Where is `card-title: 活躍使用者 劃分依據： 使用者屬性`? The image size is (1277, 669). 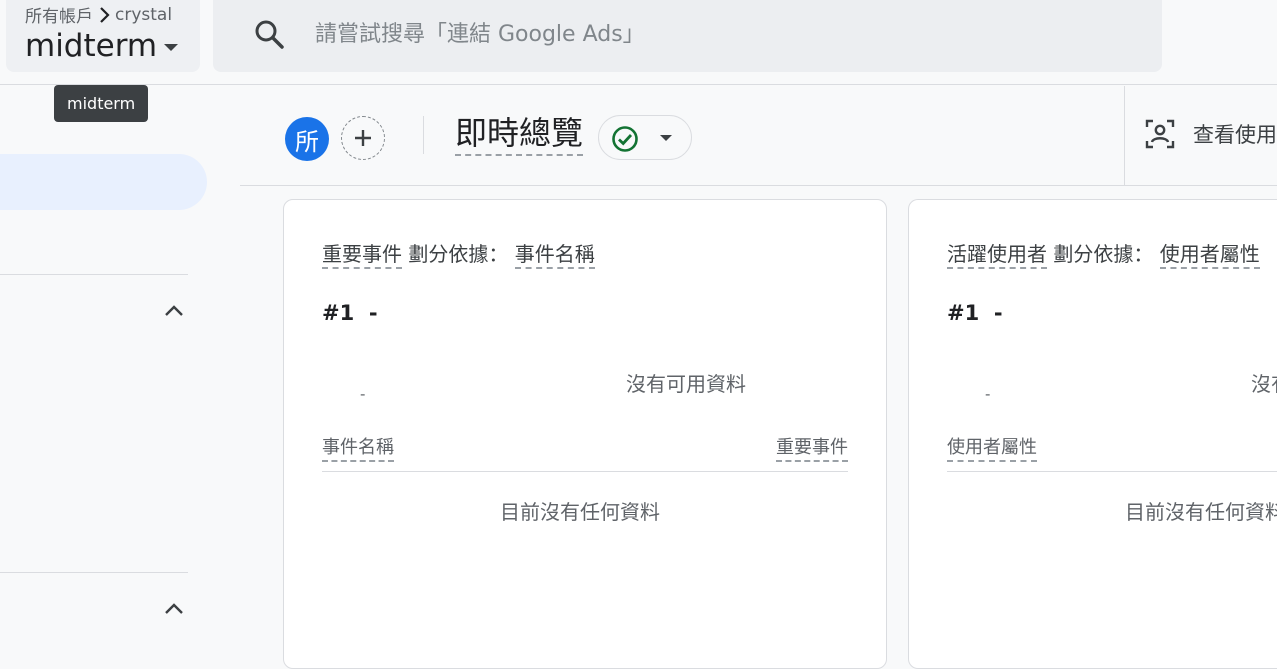 card-title: 活躍使用者 劃分依據： 使用者屬性 is located at coordinates (1103, 253).